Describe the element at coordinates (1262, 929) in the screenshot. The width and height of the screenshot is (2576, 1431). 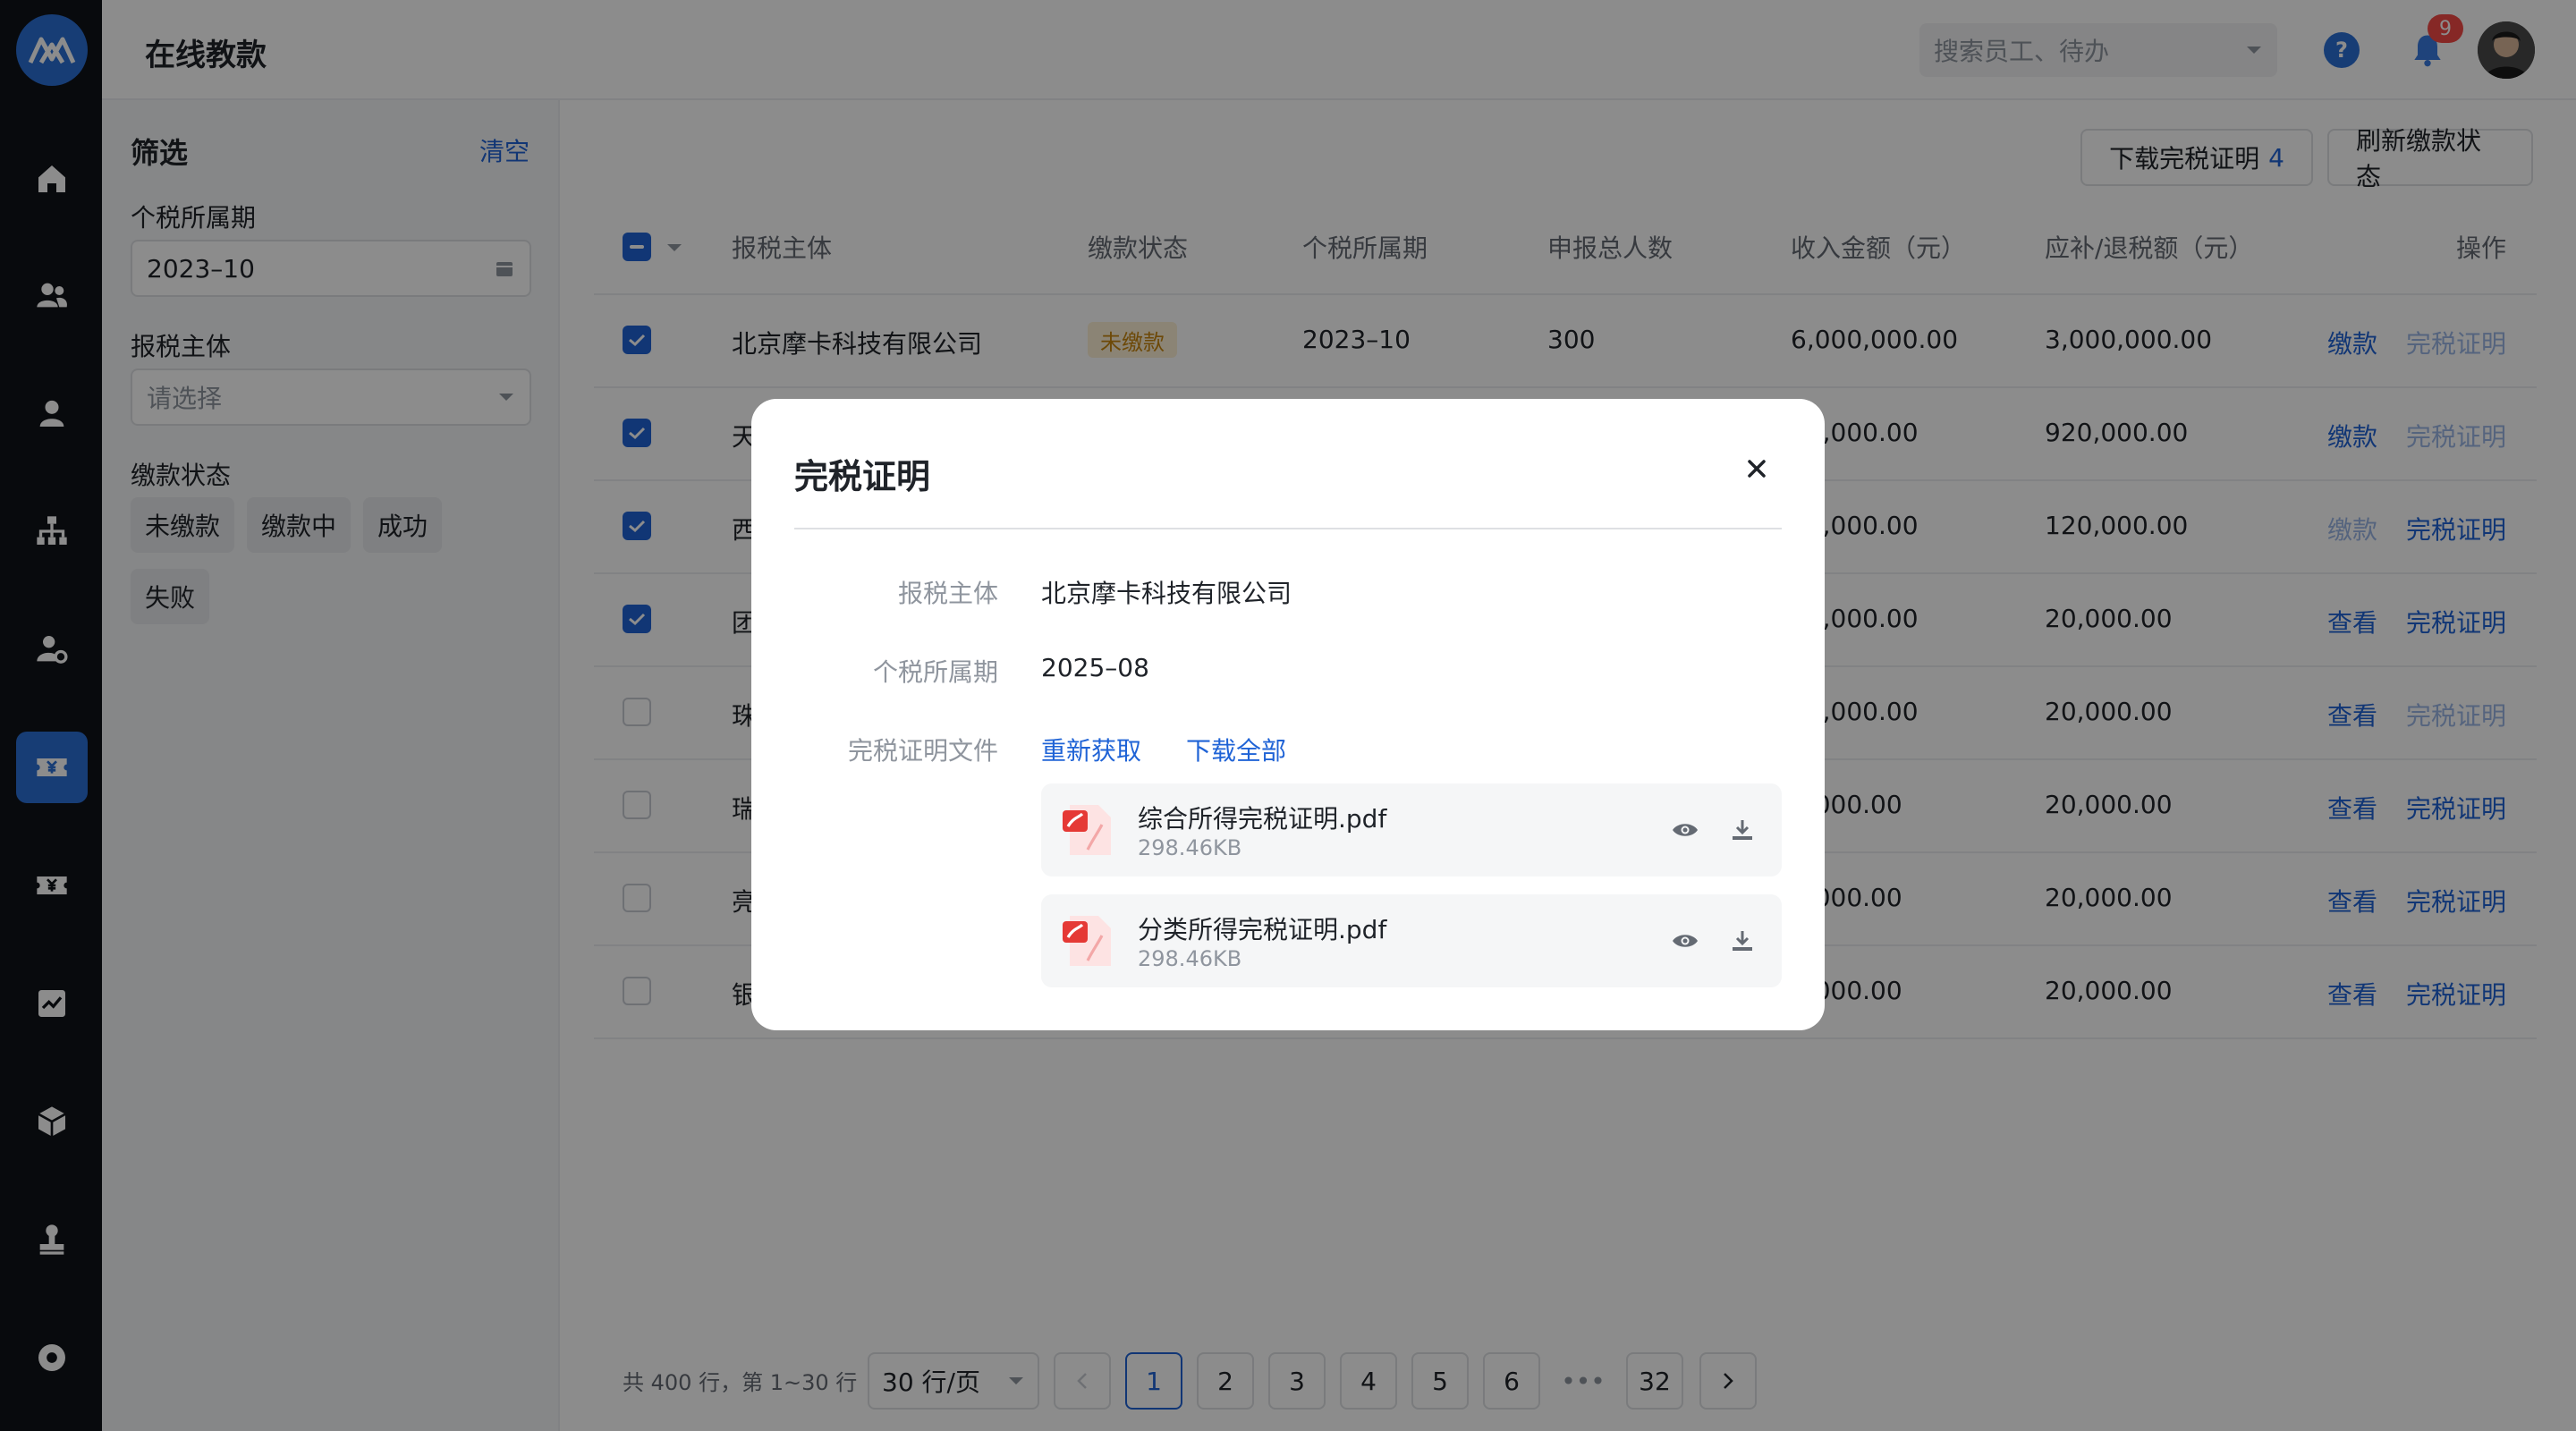
I see `file-name: 分类所得完税证明.pdf` at that location.